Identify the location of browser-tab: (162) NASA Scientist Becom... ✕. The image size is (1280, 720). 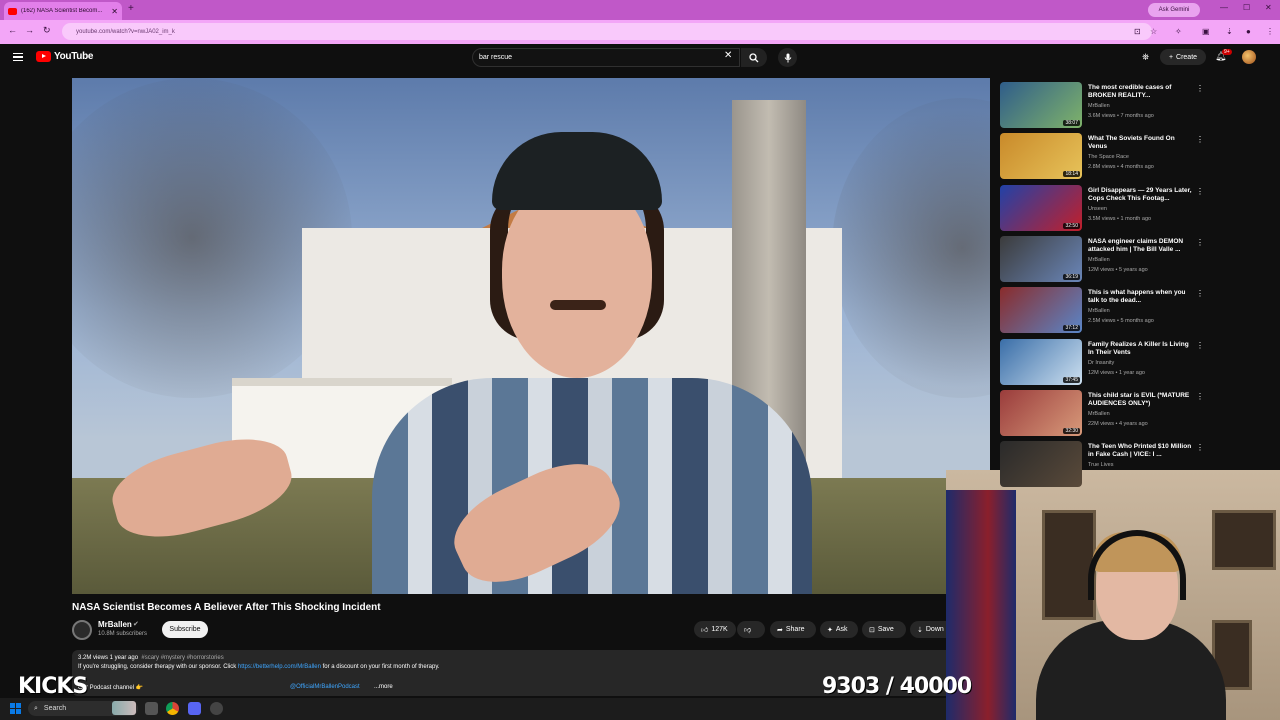
(63, 11).